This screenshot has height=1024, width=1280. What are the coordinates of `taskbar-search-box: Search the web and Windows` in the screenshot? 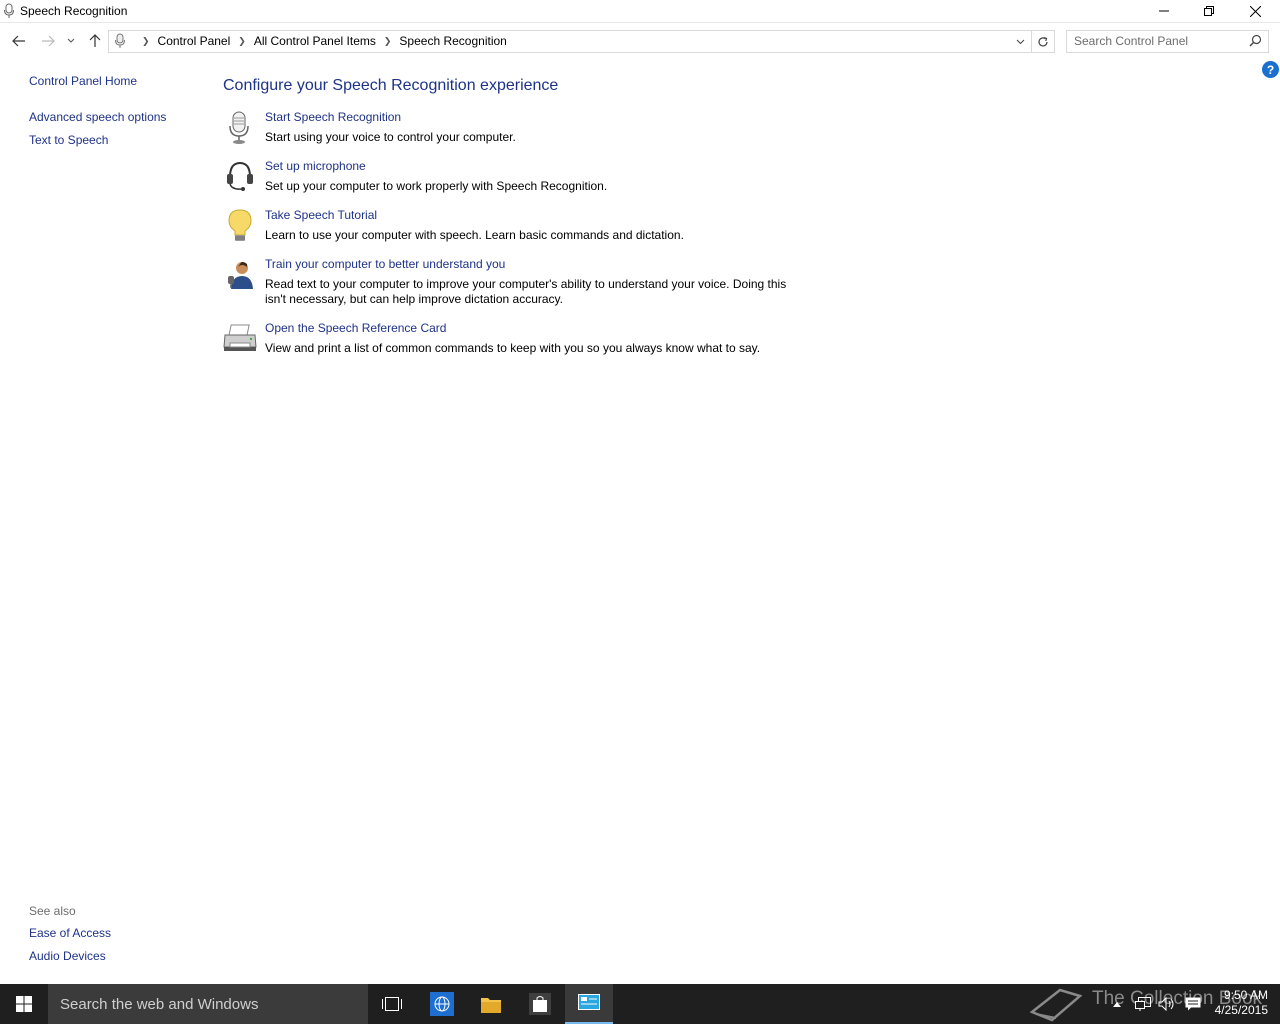 It's located at (208, 1004).